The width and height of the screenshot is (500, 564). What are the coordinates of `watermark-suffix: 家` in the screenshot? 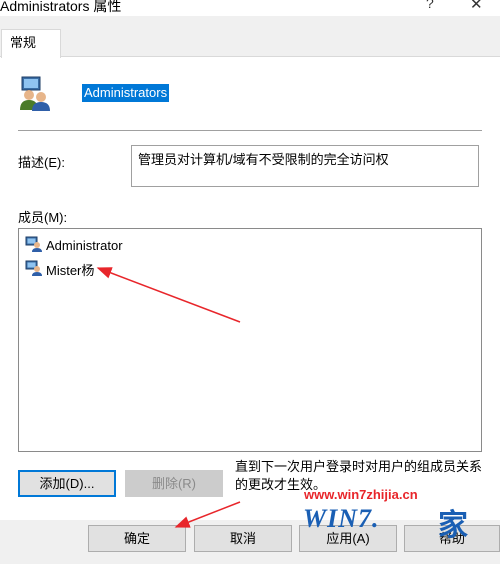 It's located at (453, 525).